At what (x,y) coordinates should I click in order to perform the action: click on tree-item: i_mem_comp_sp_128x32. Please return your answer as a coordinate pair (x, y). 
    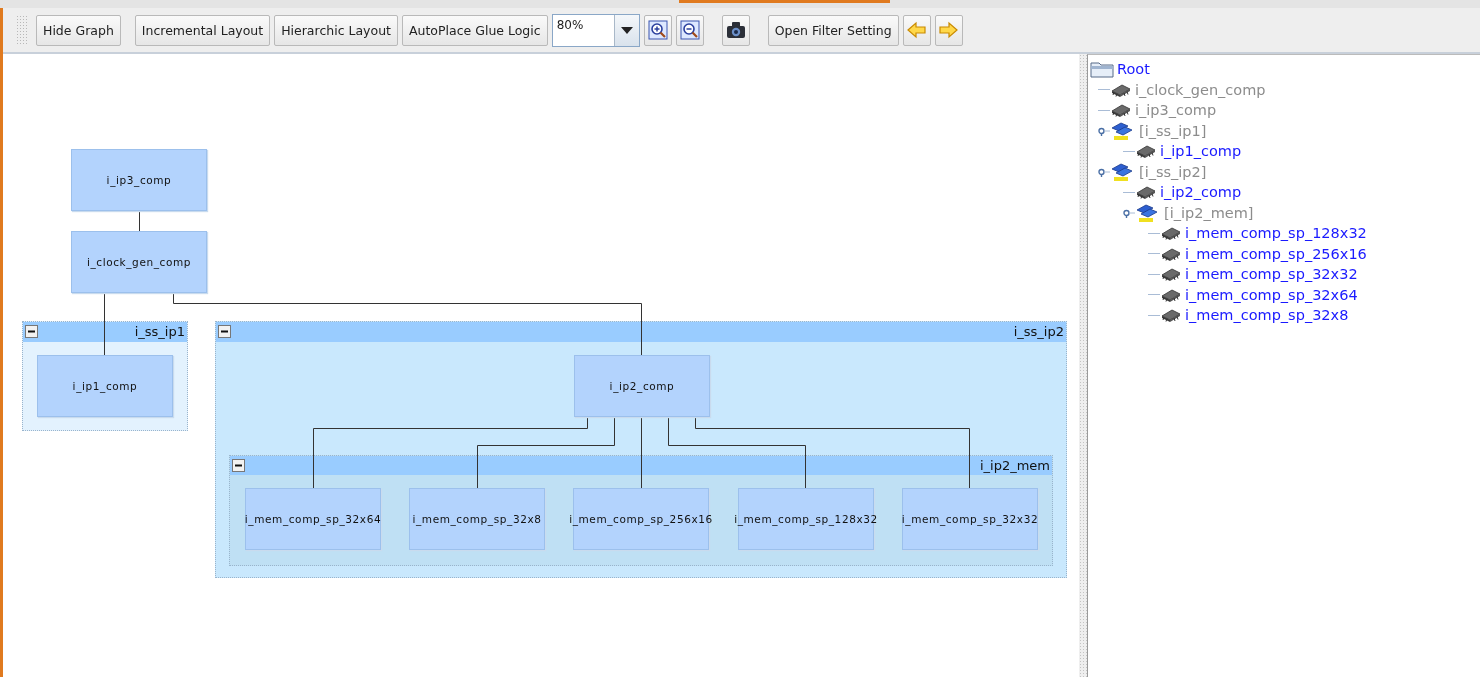
    Looking at the image, I should click on (1276, 233).